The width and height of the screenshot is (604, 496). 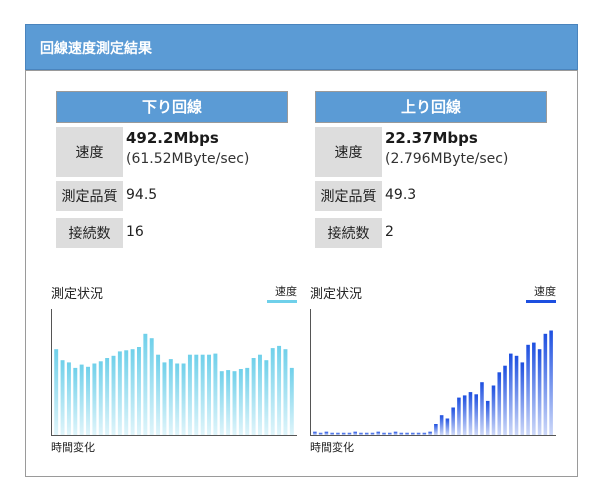 What do you see at coordinates (89, 233) in the screenshot?
I see `download-conn-label: 接続数` at bounding box center [89, 233].